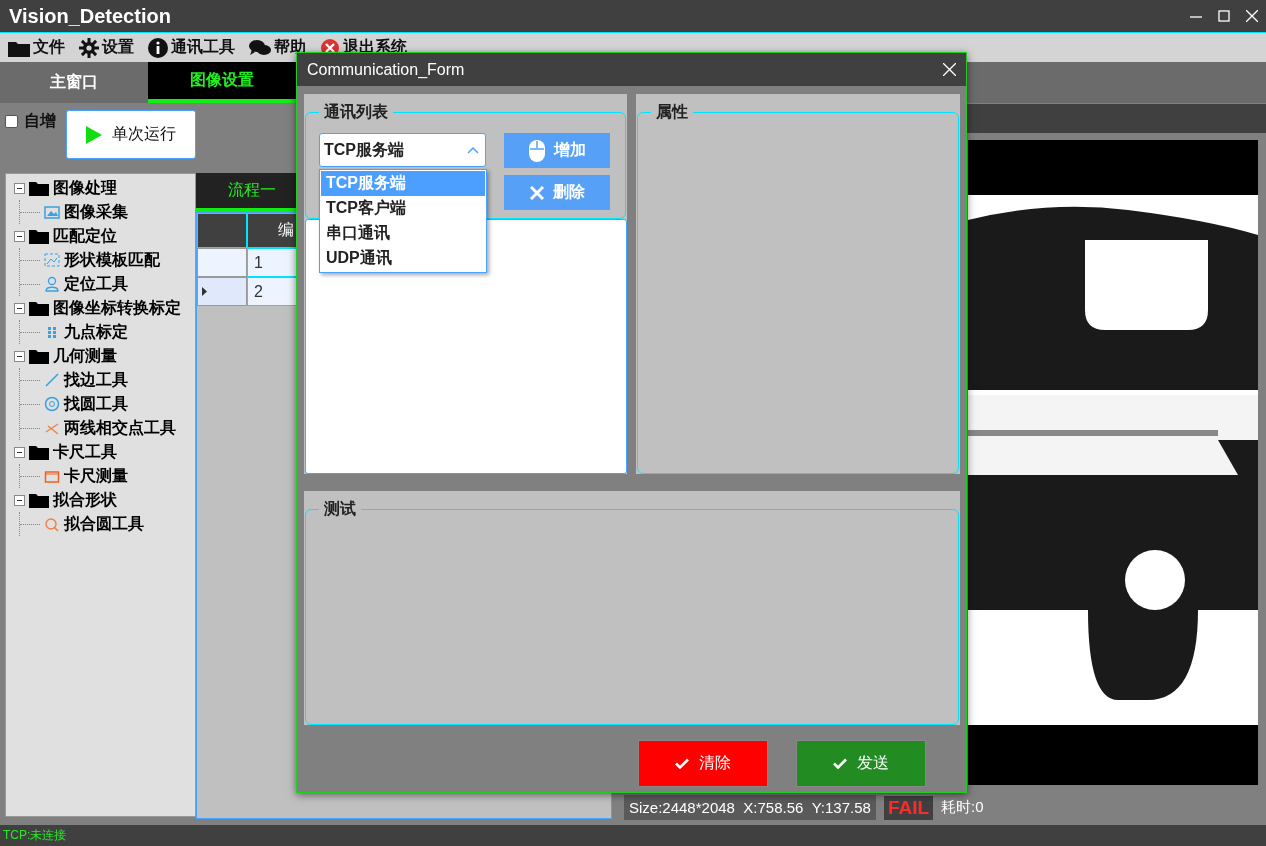  What do you see at coordinates (96, 404) in the screenshot?
I see `tree-item: 找圆工具` at bounding box center [96, 404].